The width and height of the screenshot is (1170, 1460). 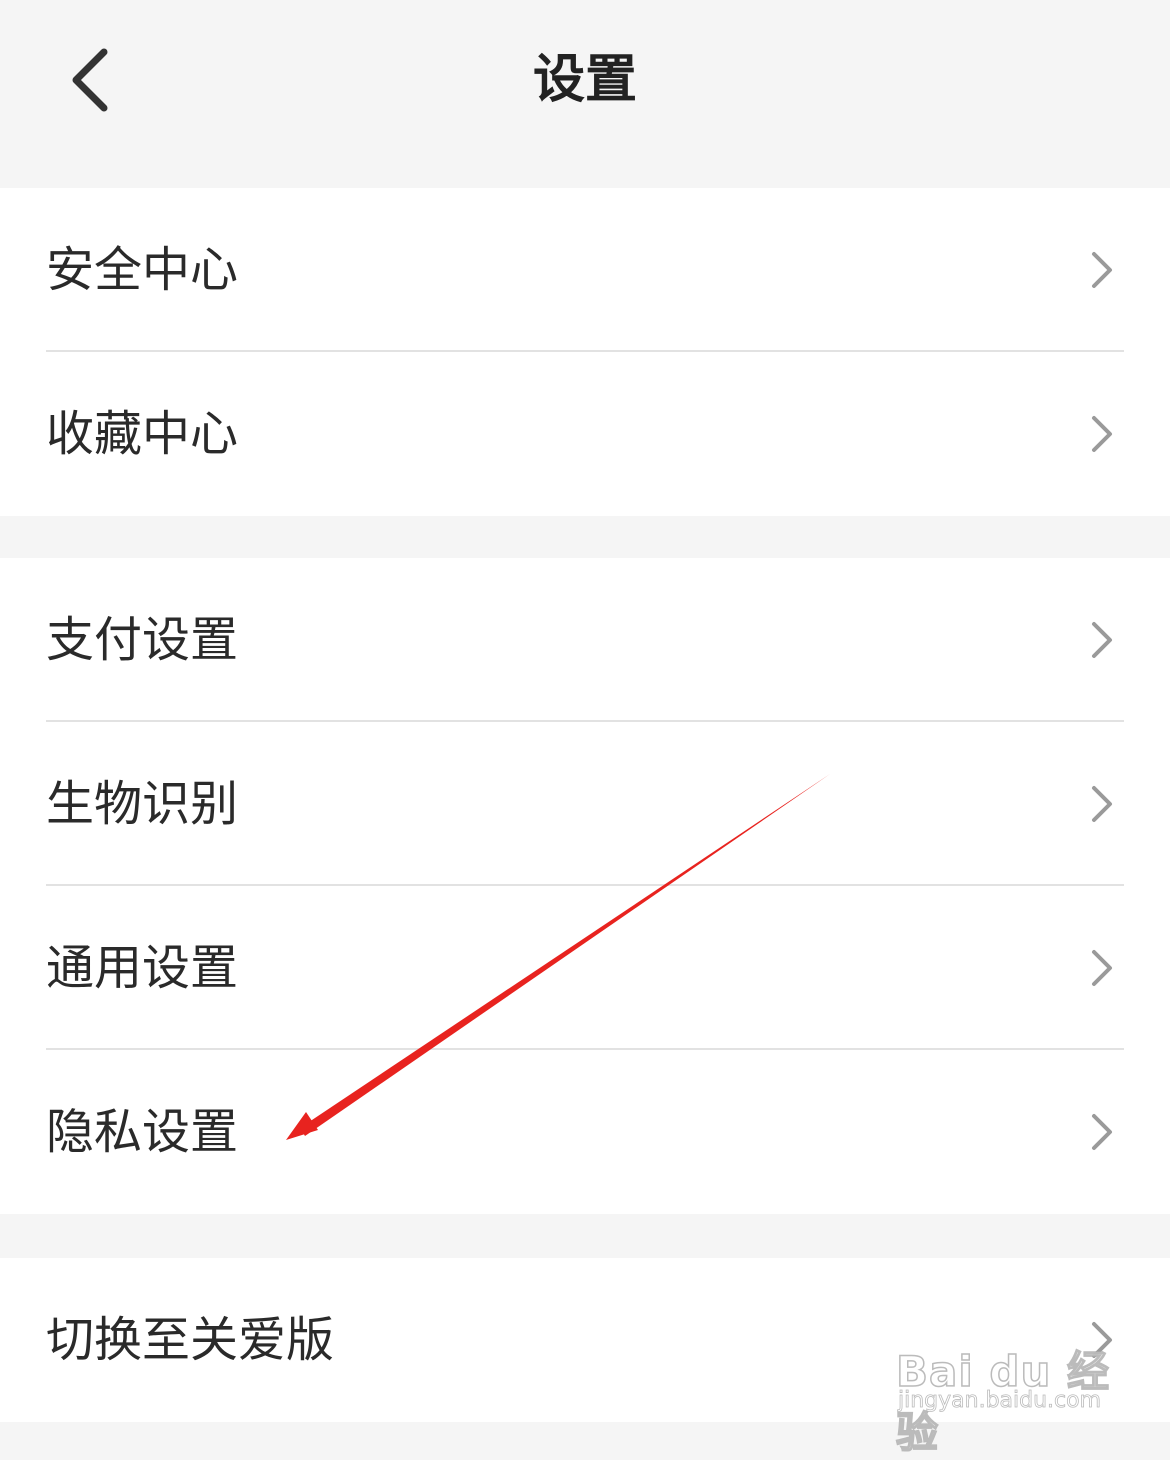 I want to click on settings-row-payment-settings: 支付设置, so click(x=585, y=640).